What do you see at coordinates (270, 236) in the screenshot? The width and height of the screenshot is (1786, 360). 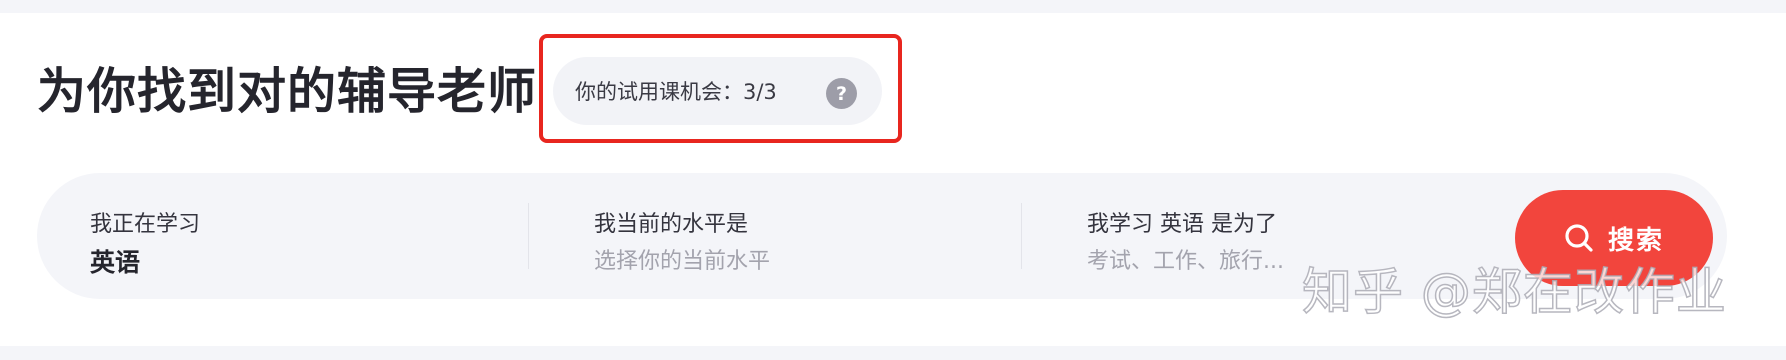 I see `subject-field: 我正在学习 英语` at bounding box center [270, 236].